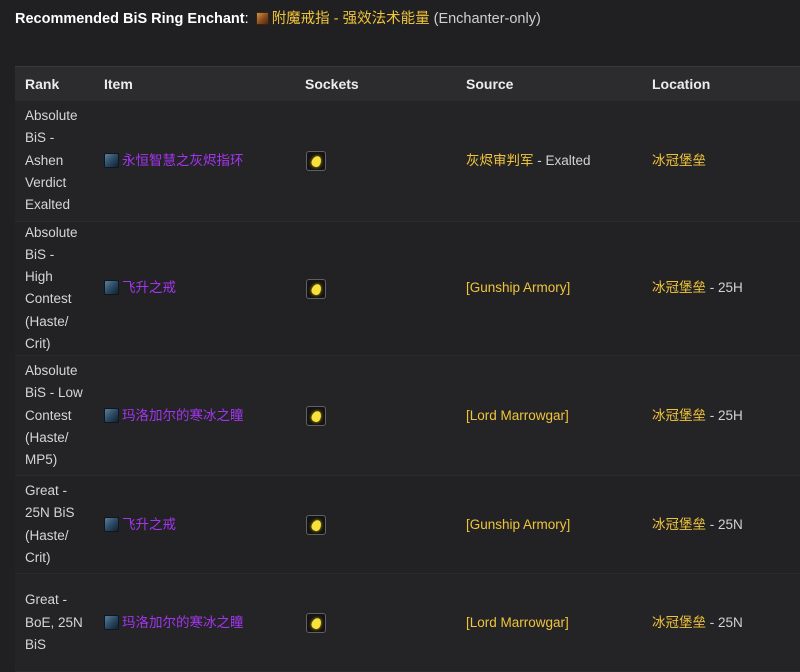 The height and width of the screenshot is (672, 800). Describe the element at coordinates (721, 83) in the screenshot. I see `column-header-location: Location` at that location.